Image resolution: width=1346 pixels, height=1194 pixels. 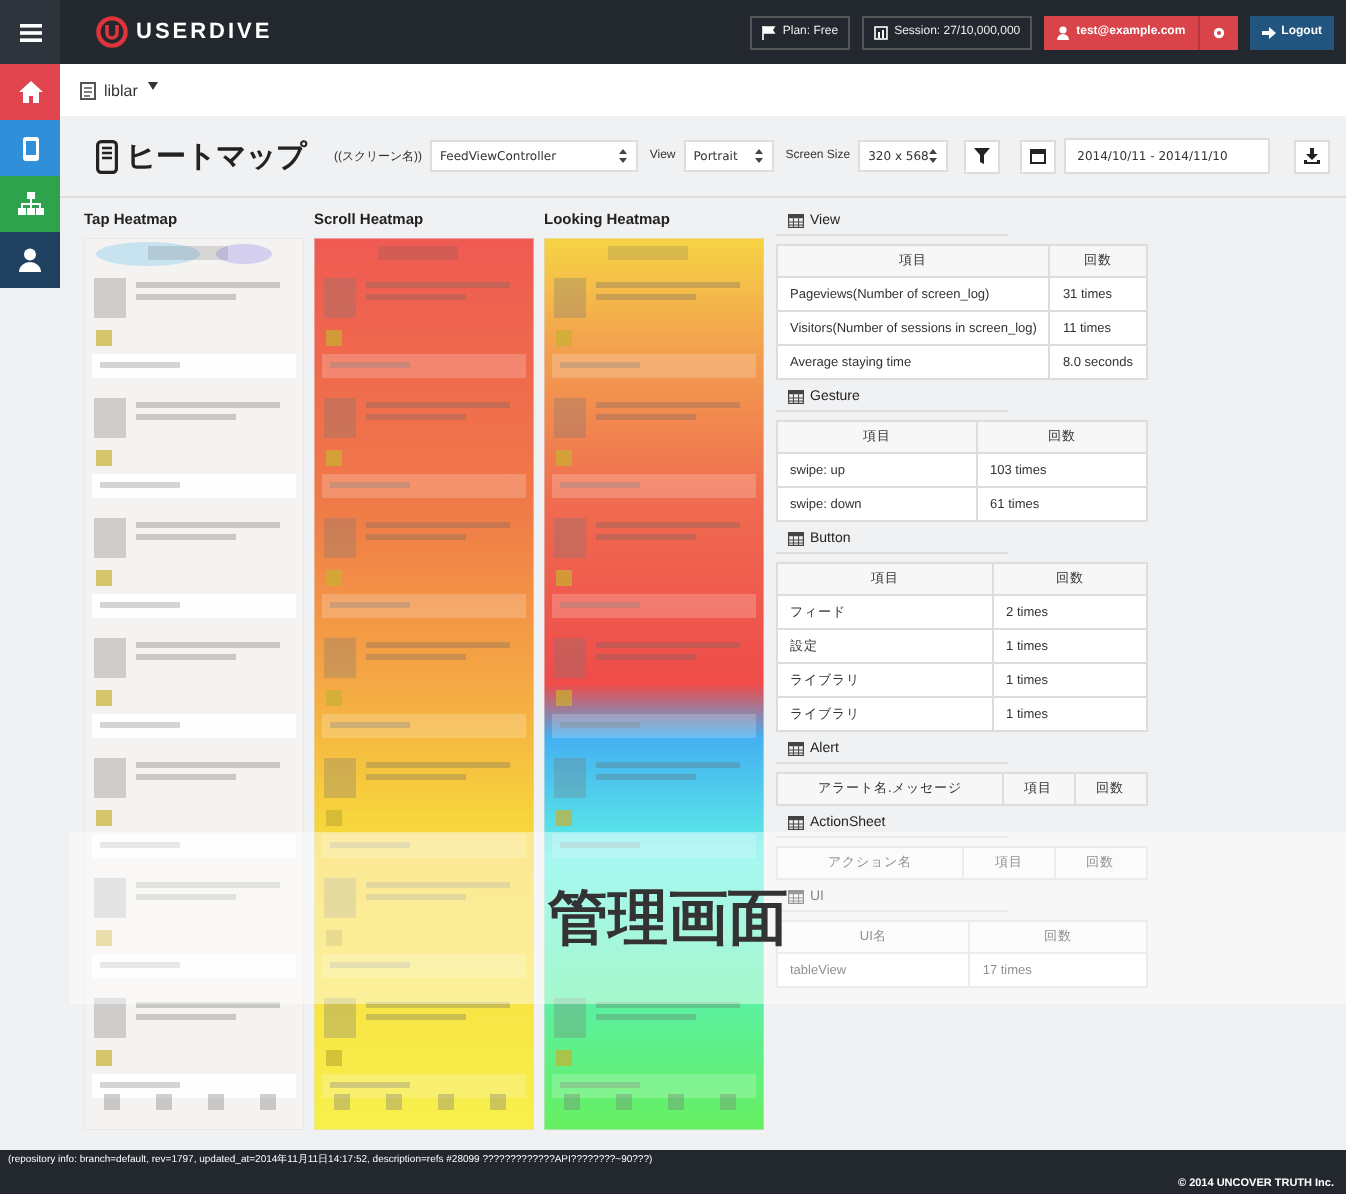 I want to click on download-button, so click(x=1312, y=156).